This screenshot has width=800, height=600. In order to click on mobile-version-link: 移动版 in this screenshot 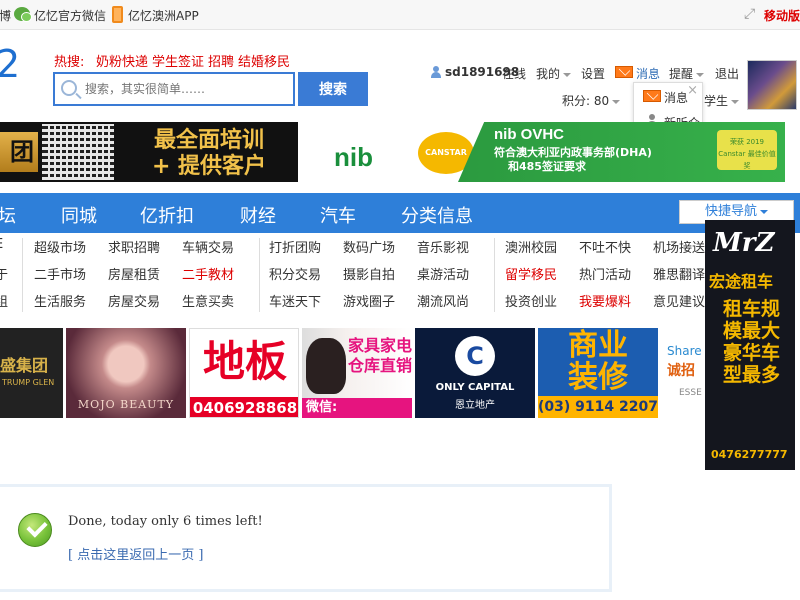, I will do `click(782, 15)`.